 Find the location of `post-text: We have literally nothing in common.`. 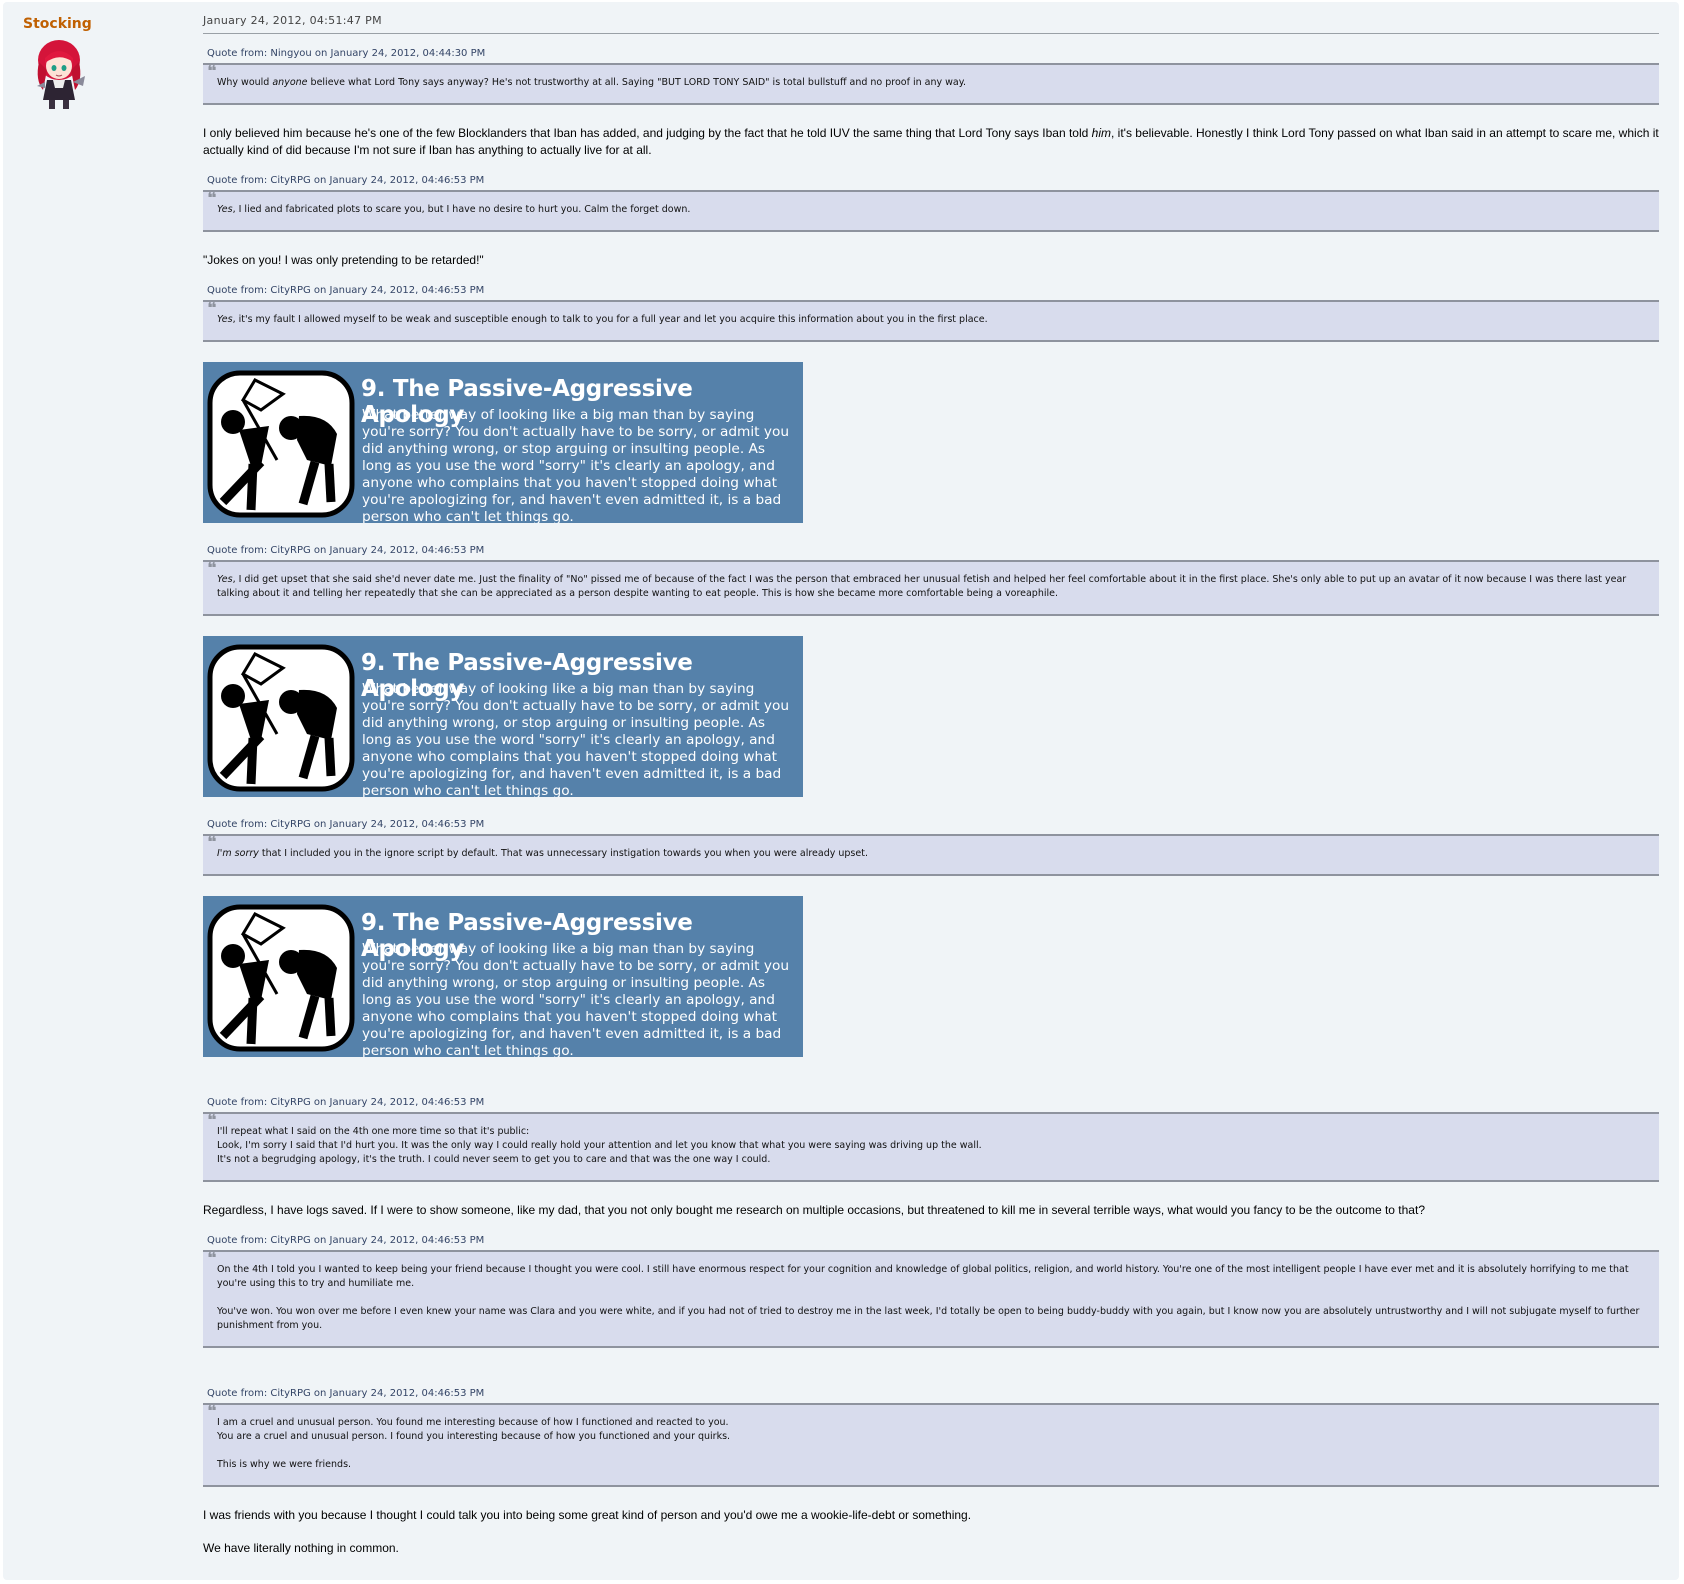

post-text: We have literally nothing in common. is located at coordinates (301, 1548).